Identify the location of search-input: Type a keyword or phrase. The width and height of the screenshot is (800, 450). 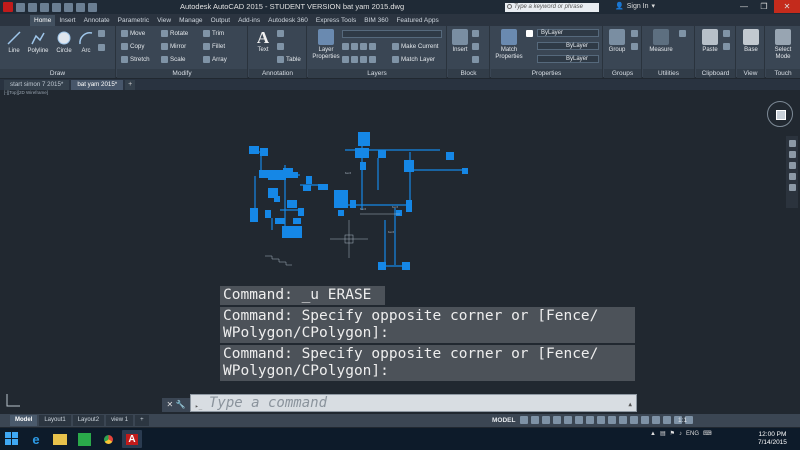
(552, 7).